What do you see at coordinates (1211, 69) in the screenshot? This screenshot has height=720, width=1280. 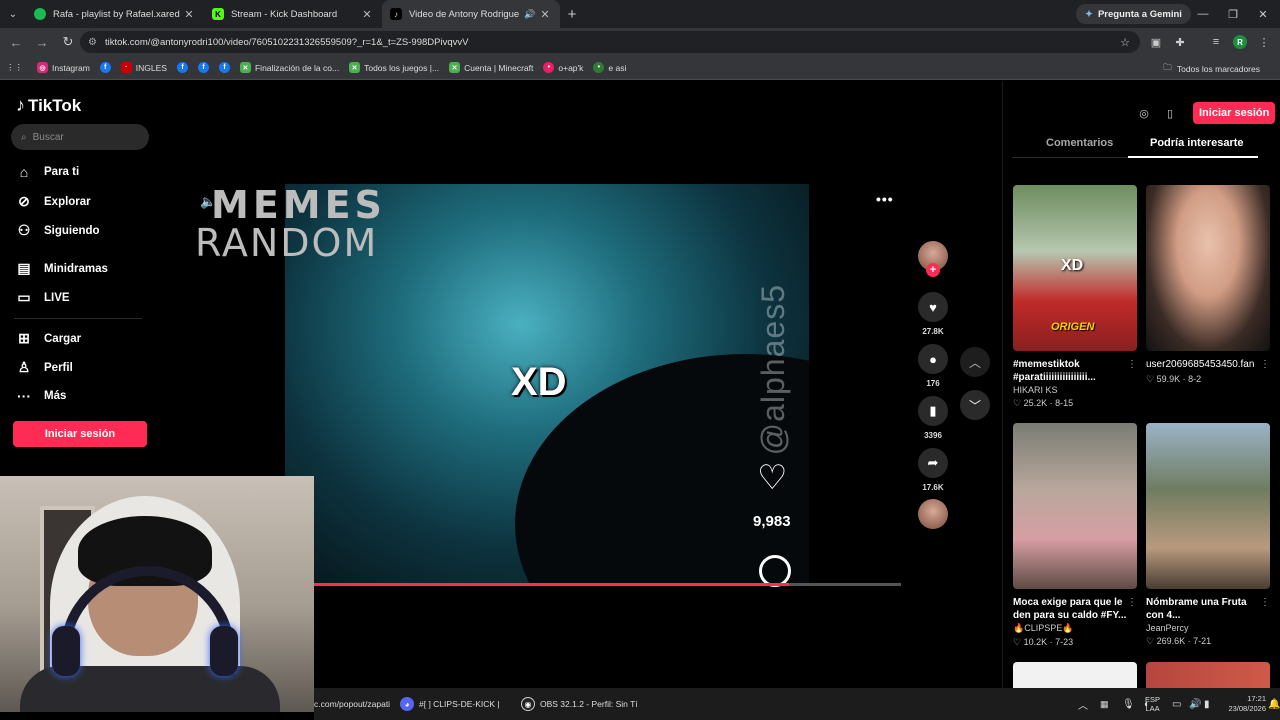 I see `all-bookmarks: 🗀 Todos los marcadores` at bounding box center [1211, 69].